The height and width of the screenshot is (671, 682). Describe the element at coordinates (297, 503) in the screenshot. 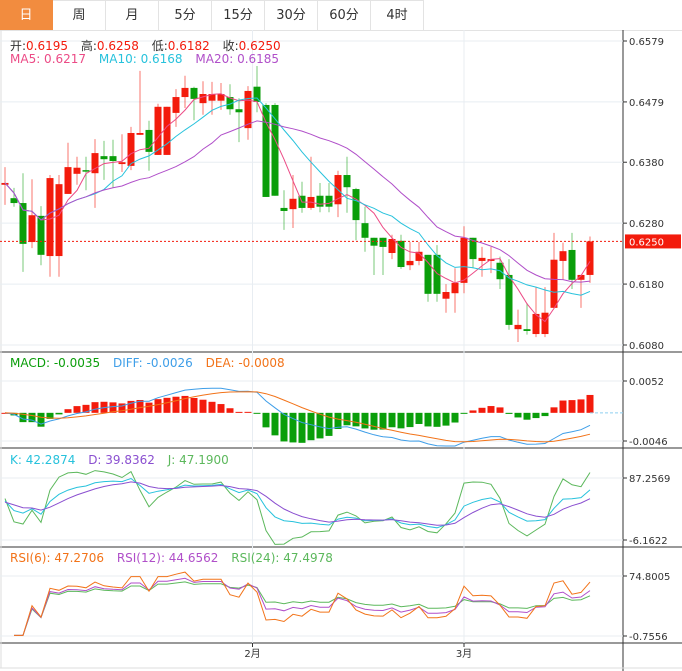

I see `k-line` at that location.